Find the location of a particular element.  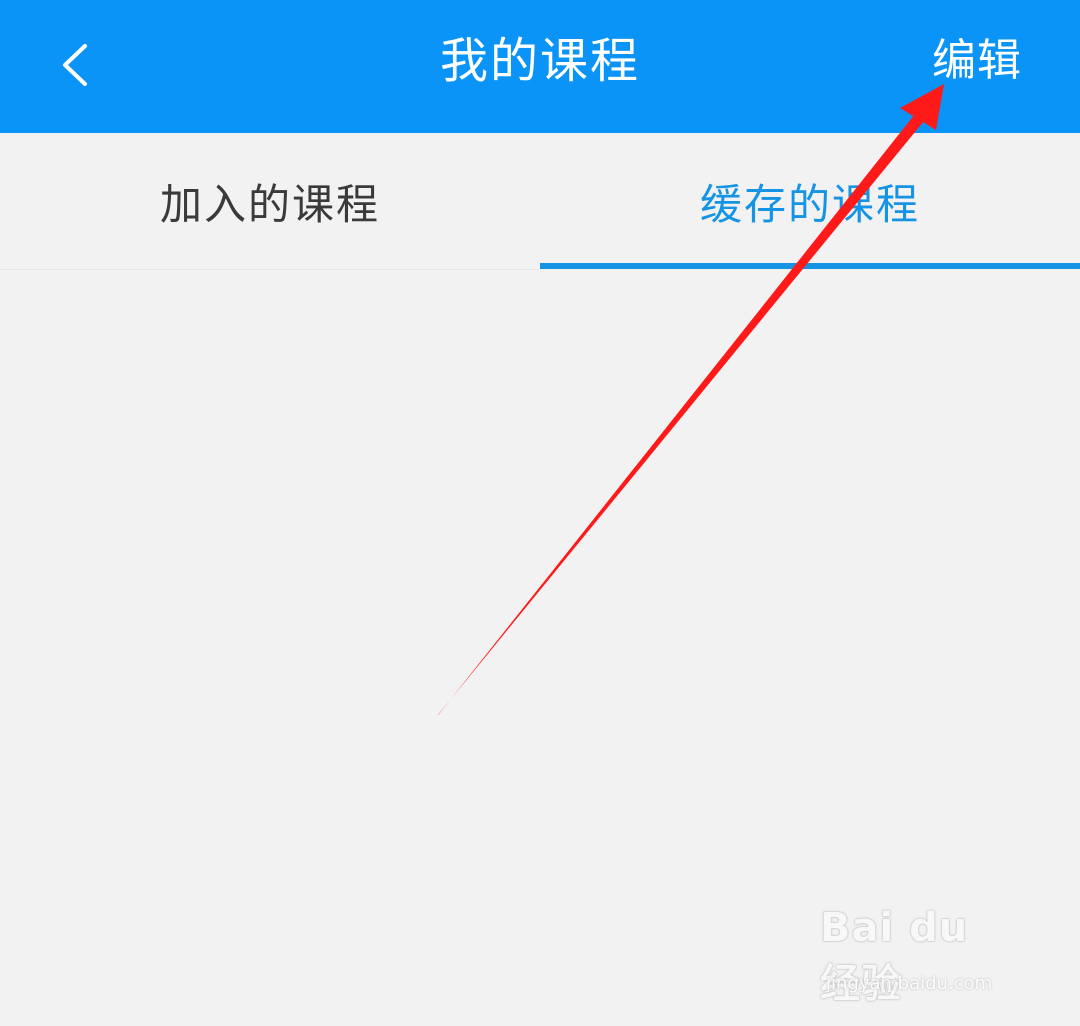

tab-cached-courses: 缓存的课程 is located at coordinates (810, 201).